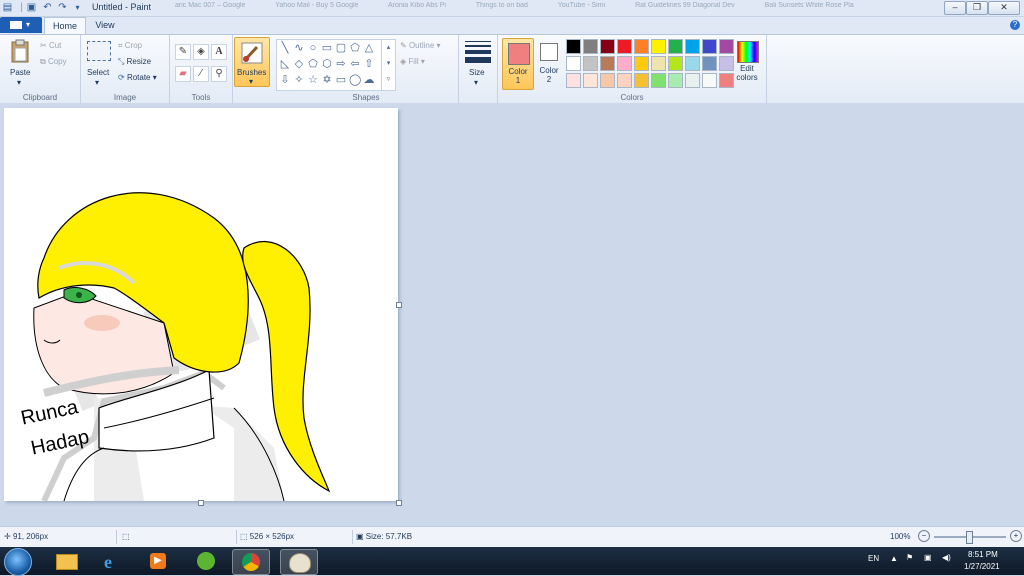  Describe the element at coordinates (928, 557) in the screenshot. I see `network-icon: ▣` at that location.